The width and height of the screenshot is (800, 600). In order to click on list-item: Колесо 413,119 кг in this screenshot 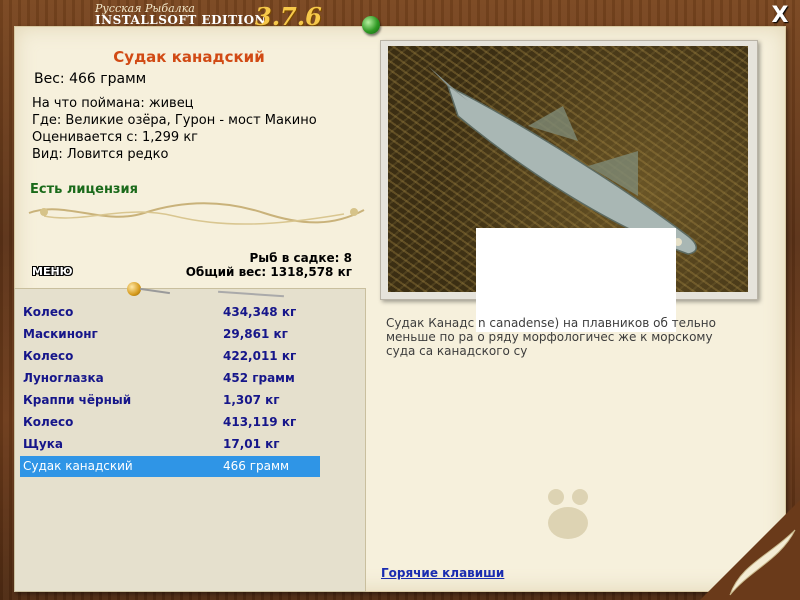, I will do `click(170, 422)`.